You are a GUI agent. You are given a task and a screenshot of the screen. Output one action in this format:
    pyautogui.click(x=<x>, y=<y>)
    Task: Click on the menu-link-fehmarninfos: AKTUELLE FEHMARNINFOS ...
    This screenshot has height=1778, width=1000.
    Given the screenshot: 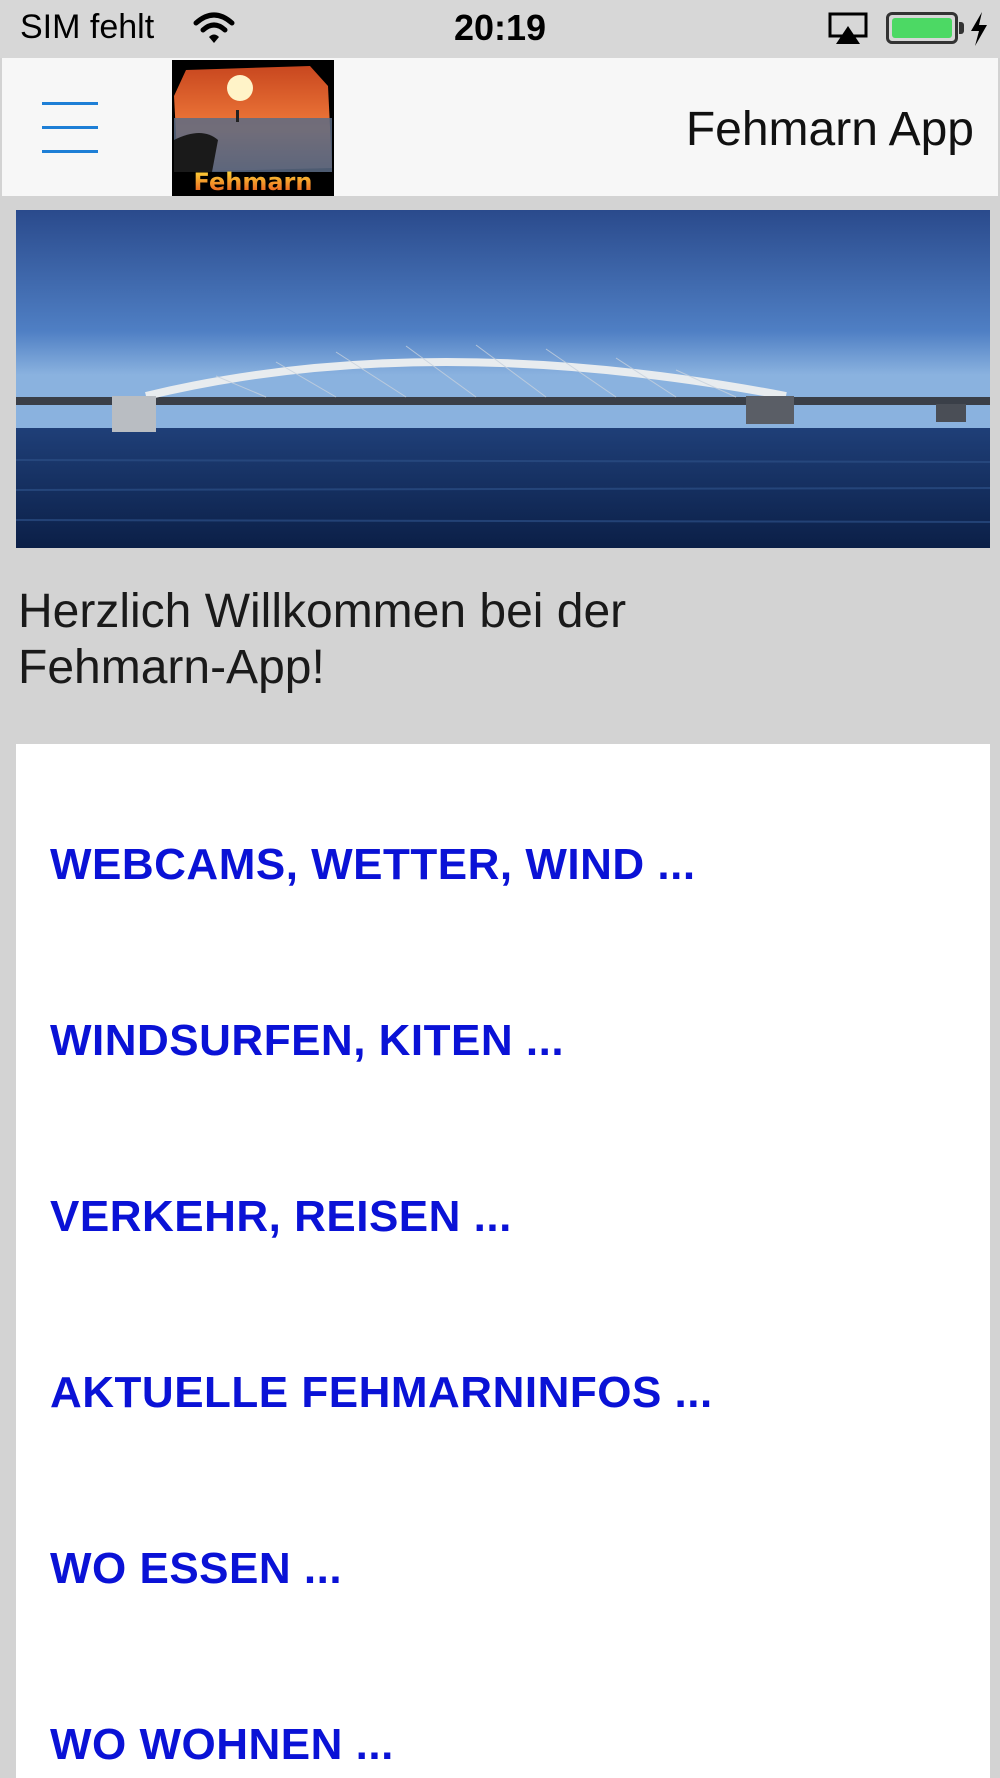 What is the action you would take?
    pyautogui.click(x=381, y=1393)
    